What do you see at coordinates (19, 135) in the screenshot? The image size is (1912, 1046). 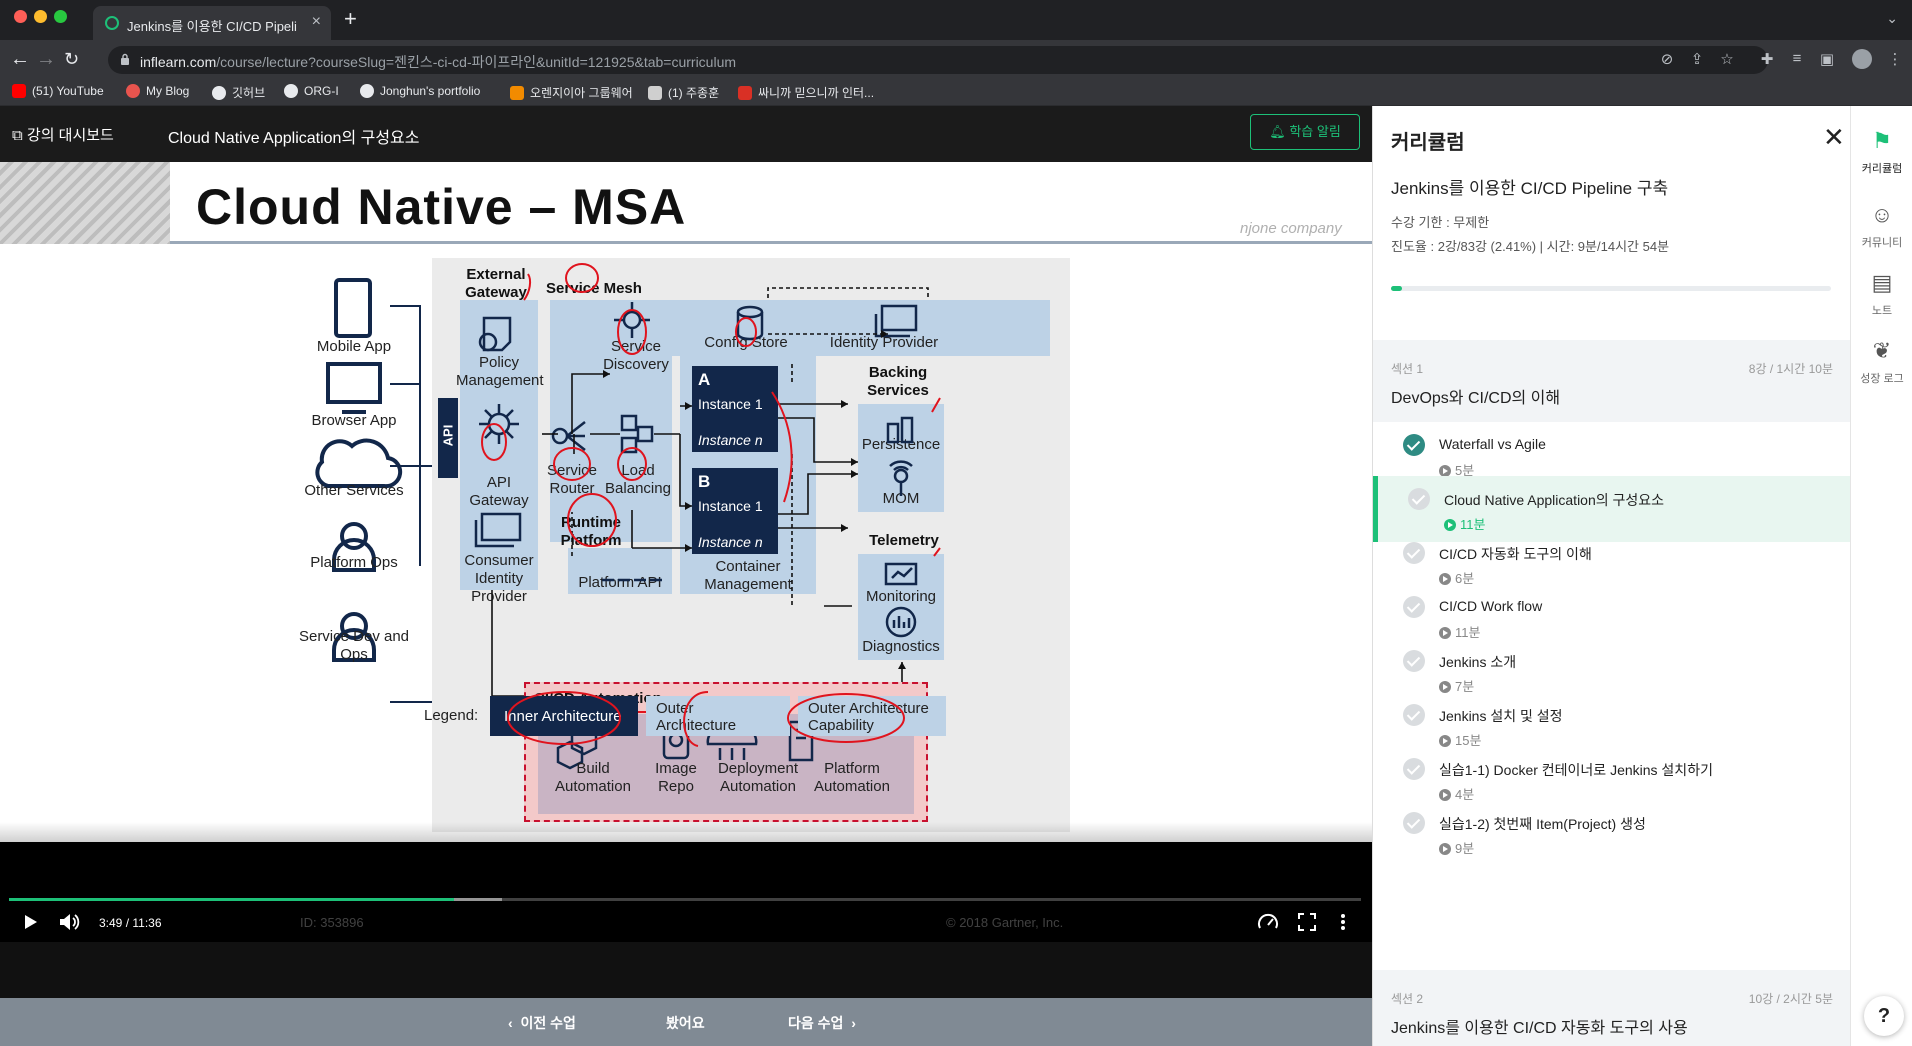 I see `external-link-icon: ⧉` at bounding box center [19, 135].